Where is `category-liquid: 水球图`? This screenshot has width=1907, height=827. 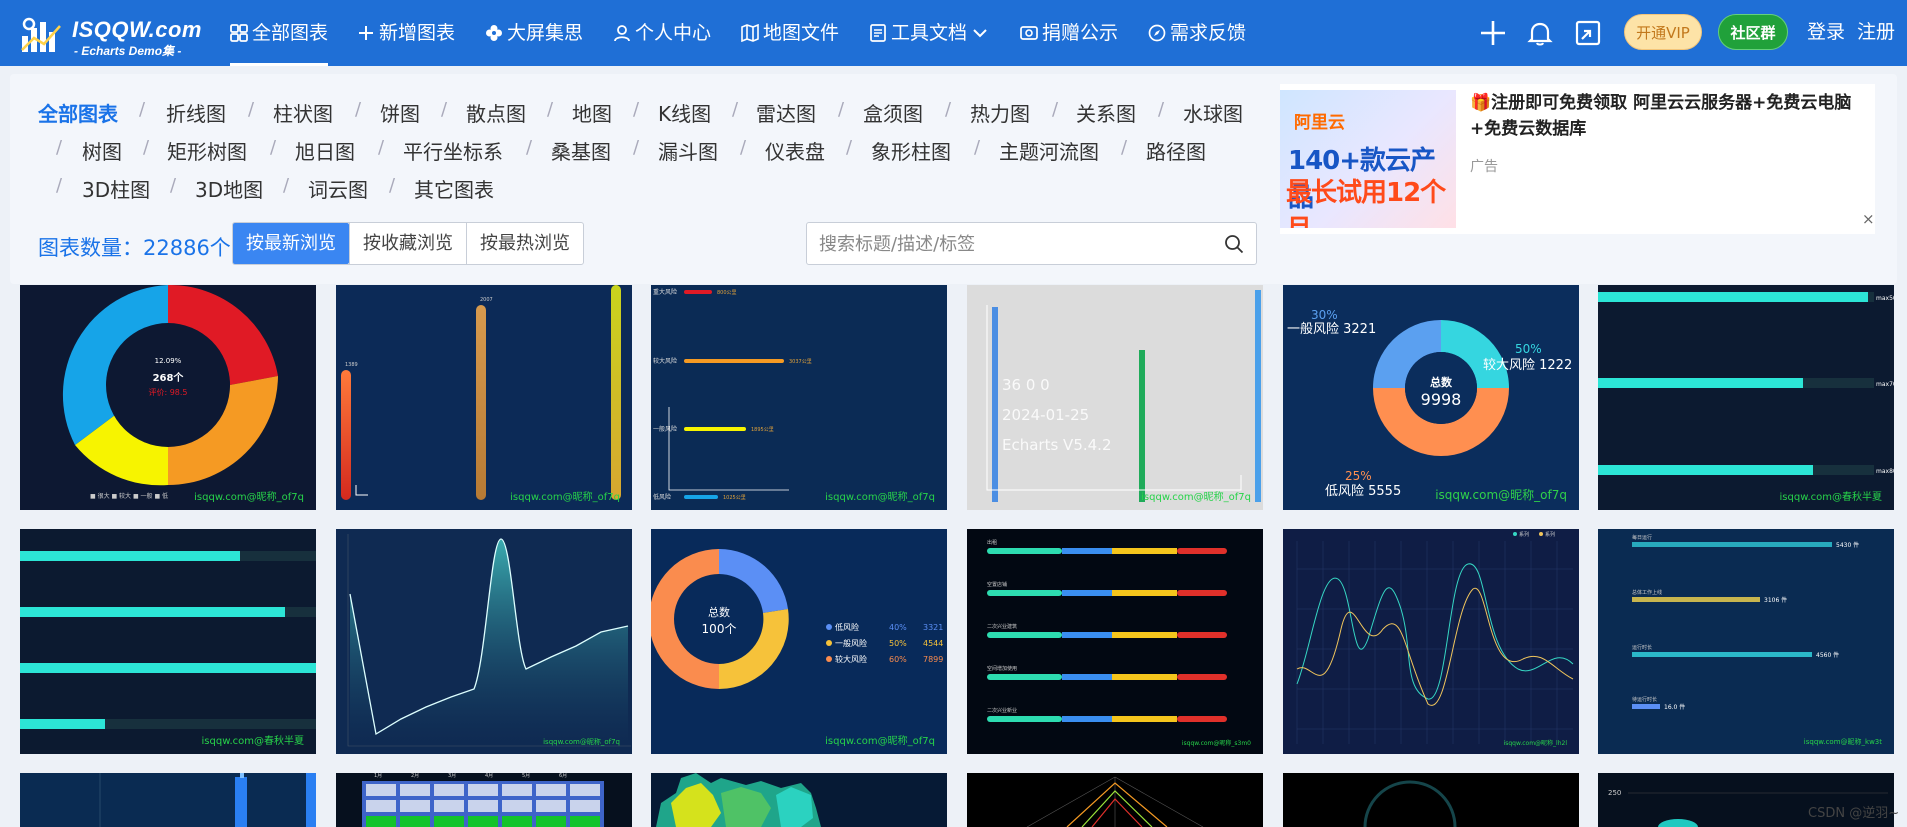 category-liquid: 水球图 is located at coordinates (1213, 112).